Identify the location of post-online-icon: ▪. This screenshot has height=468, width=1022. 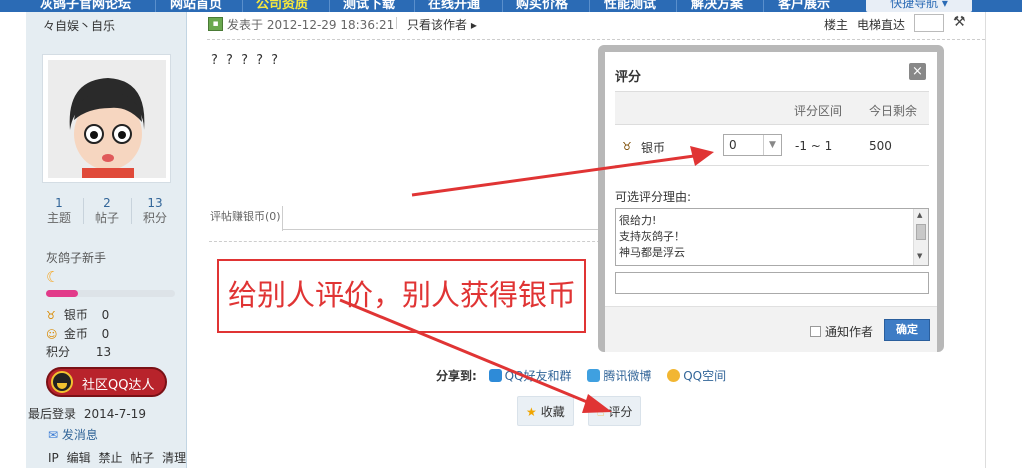
(215, 24).